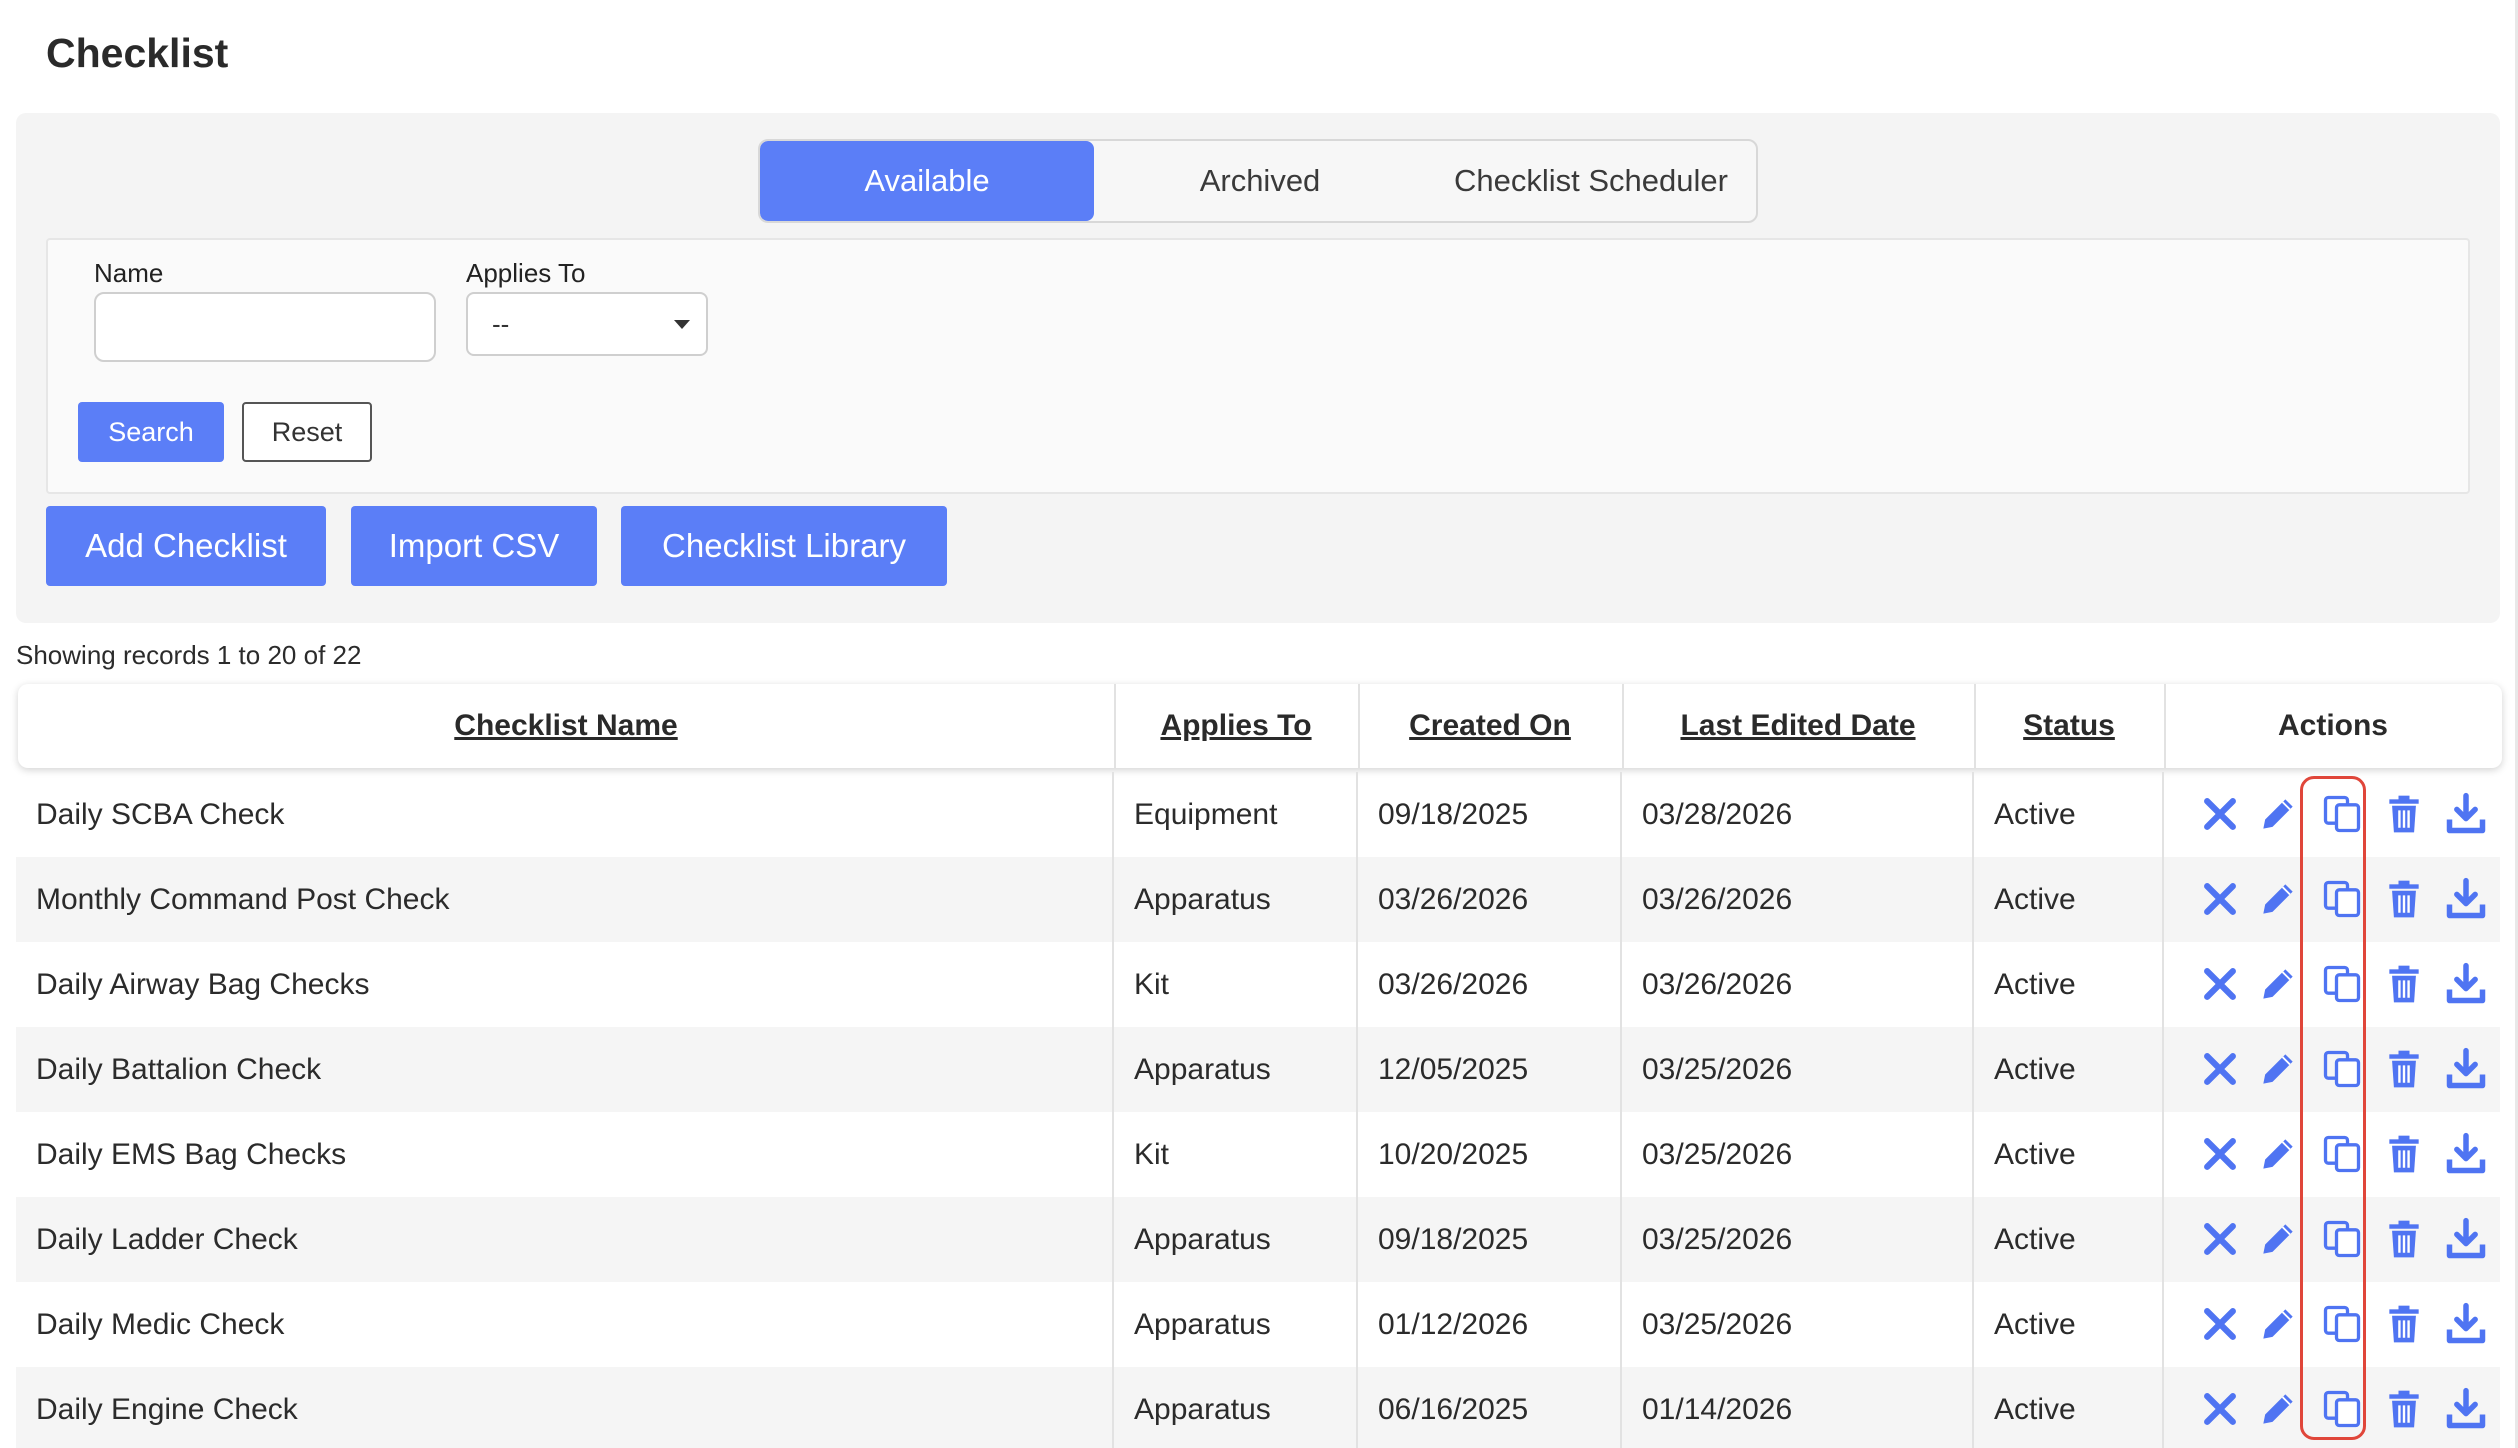 This screenshot has width=2518, height=1448. I want to click on cell-checklist-name: Daily Engine Check, so click(167, 1409).